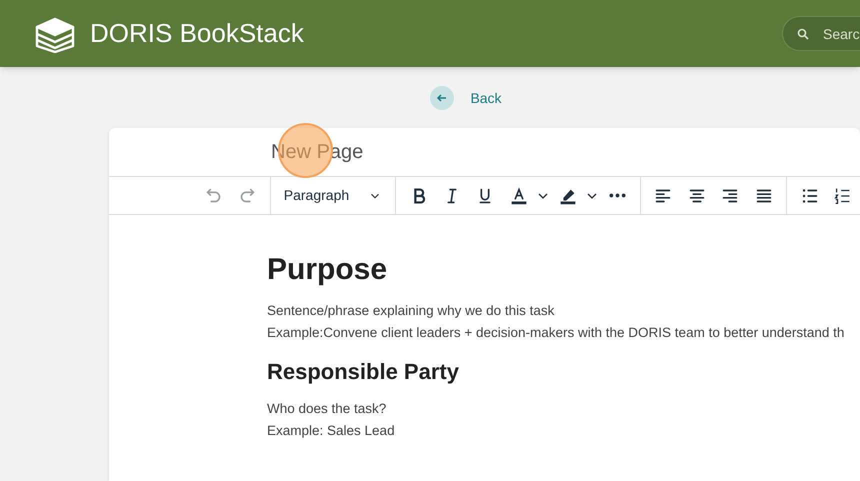 The image size is (860, 481). What do you see at coordinates (197, 33) in the screenshot?
I see `app-title: DORIS BookStack` at bounding box center [197, 33].